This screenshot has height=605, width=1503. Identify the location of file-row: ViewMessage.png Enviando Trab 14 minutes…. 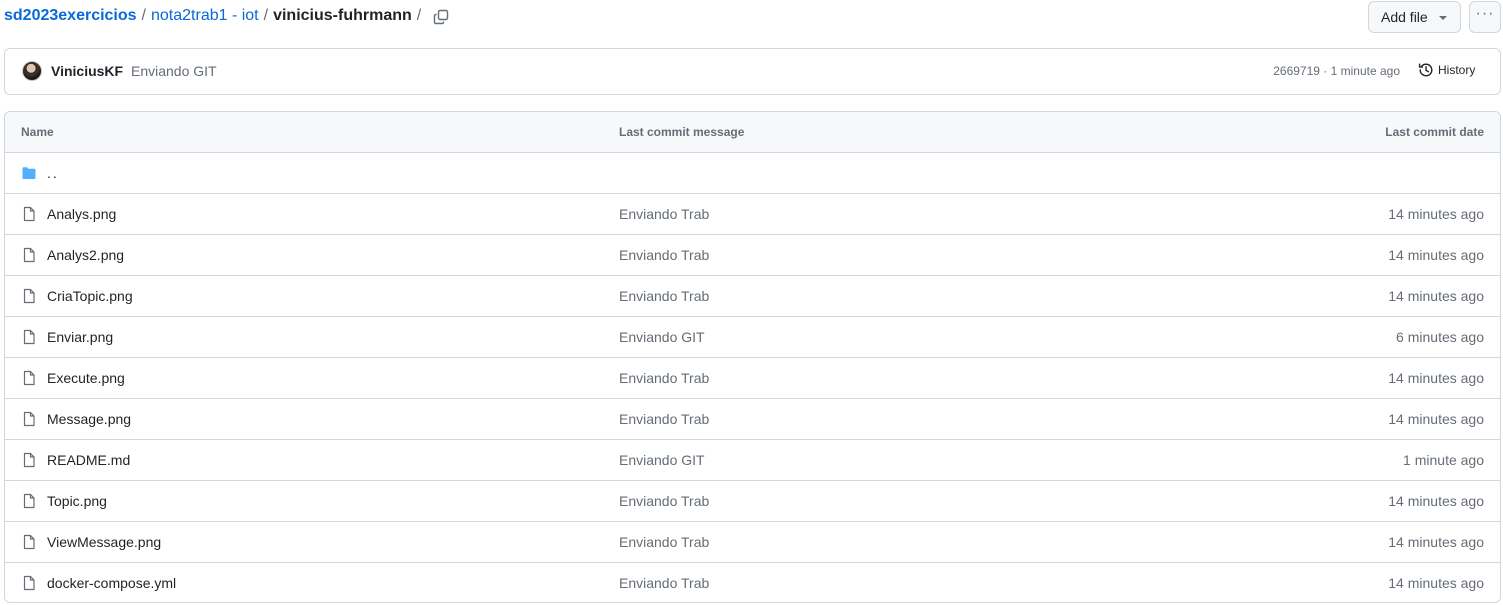
(752, 542).